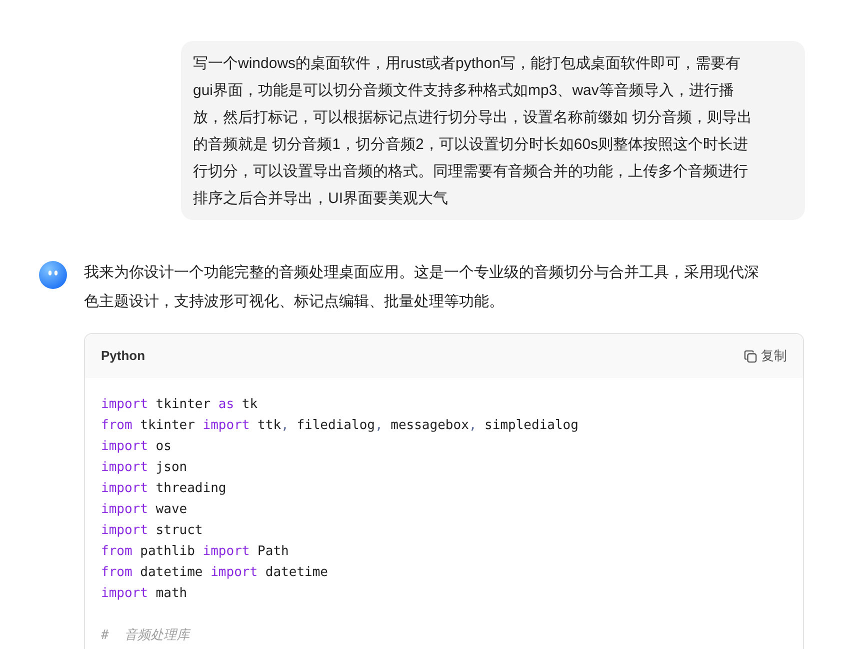  What do you see at coordinates (214, 572) in the screenshot?
I see `code-line: from datetime import datetime` at bounding box center [214, 572].